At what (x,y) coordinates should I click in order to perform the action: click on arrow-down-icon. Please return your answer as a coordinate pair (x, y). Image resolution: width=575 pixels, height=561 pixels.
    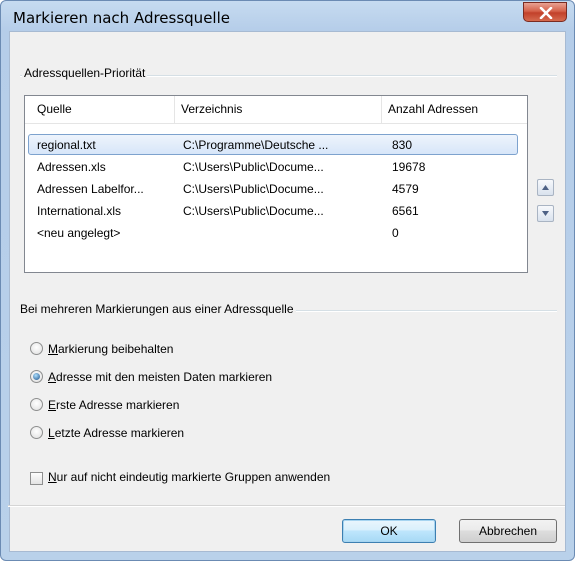
    Looking at the image, I should click on (545, 213).